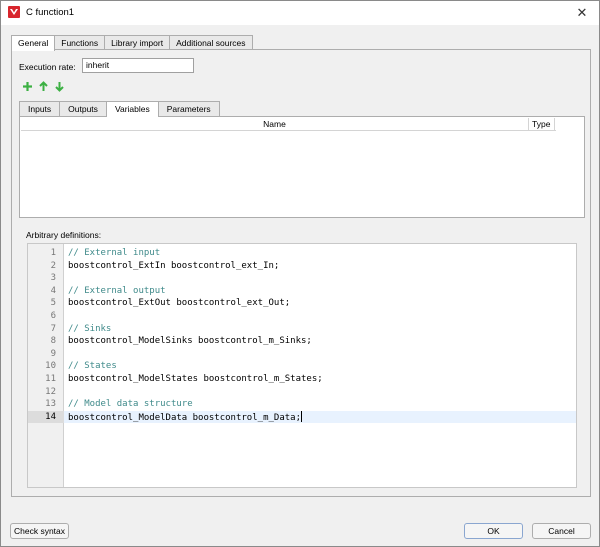 The height and width of the screenshot is (547, 600). Describe the element at coordinates (53, 278) in the screenshot. I see `line-number: 3` at that location.